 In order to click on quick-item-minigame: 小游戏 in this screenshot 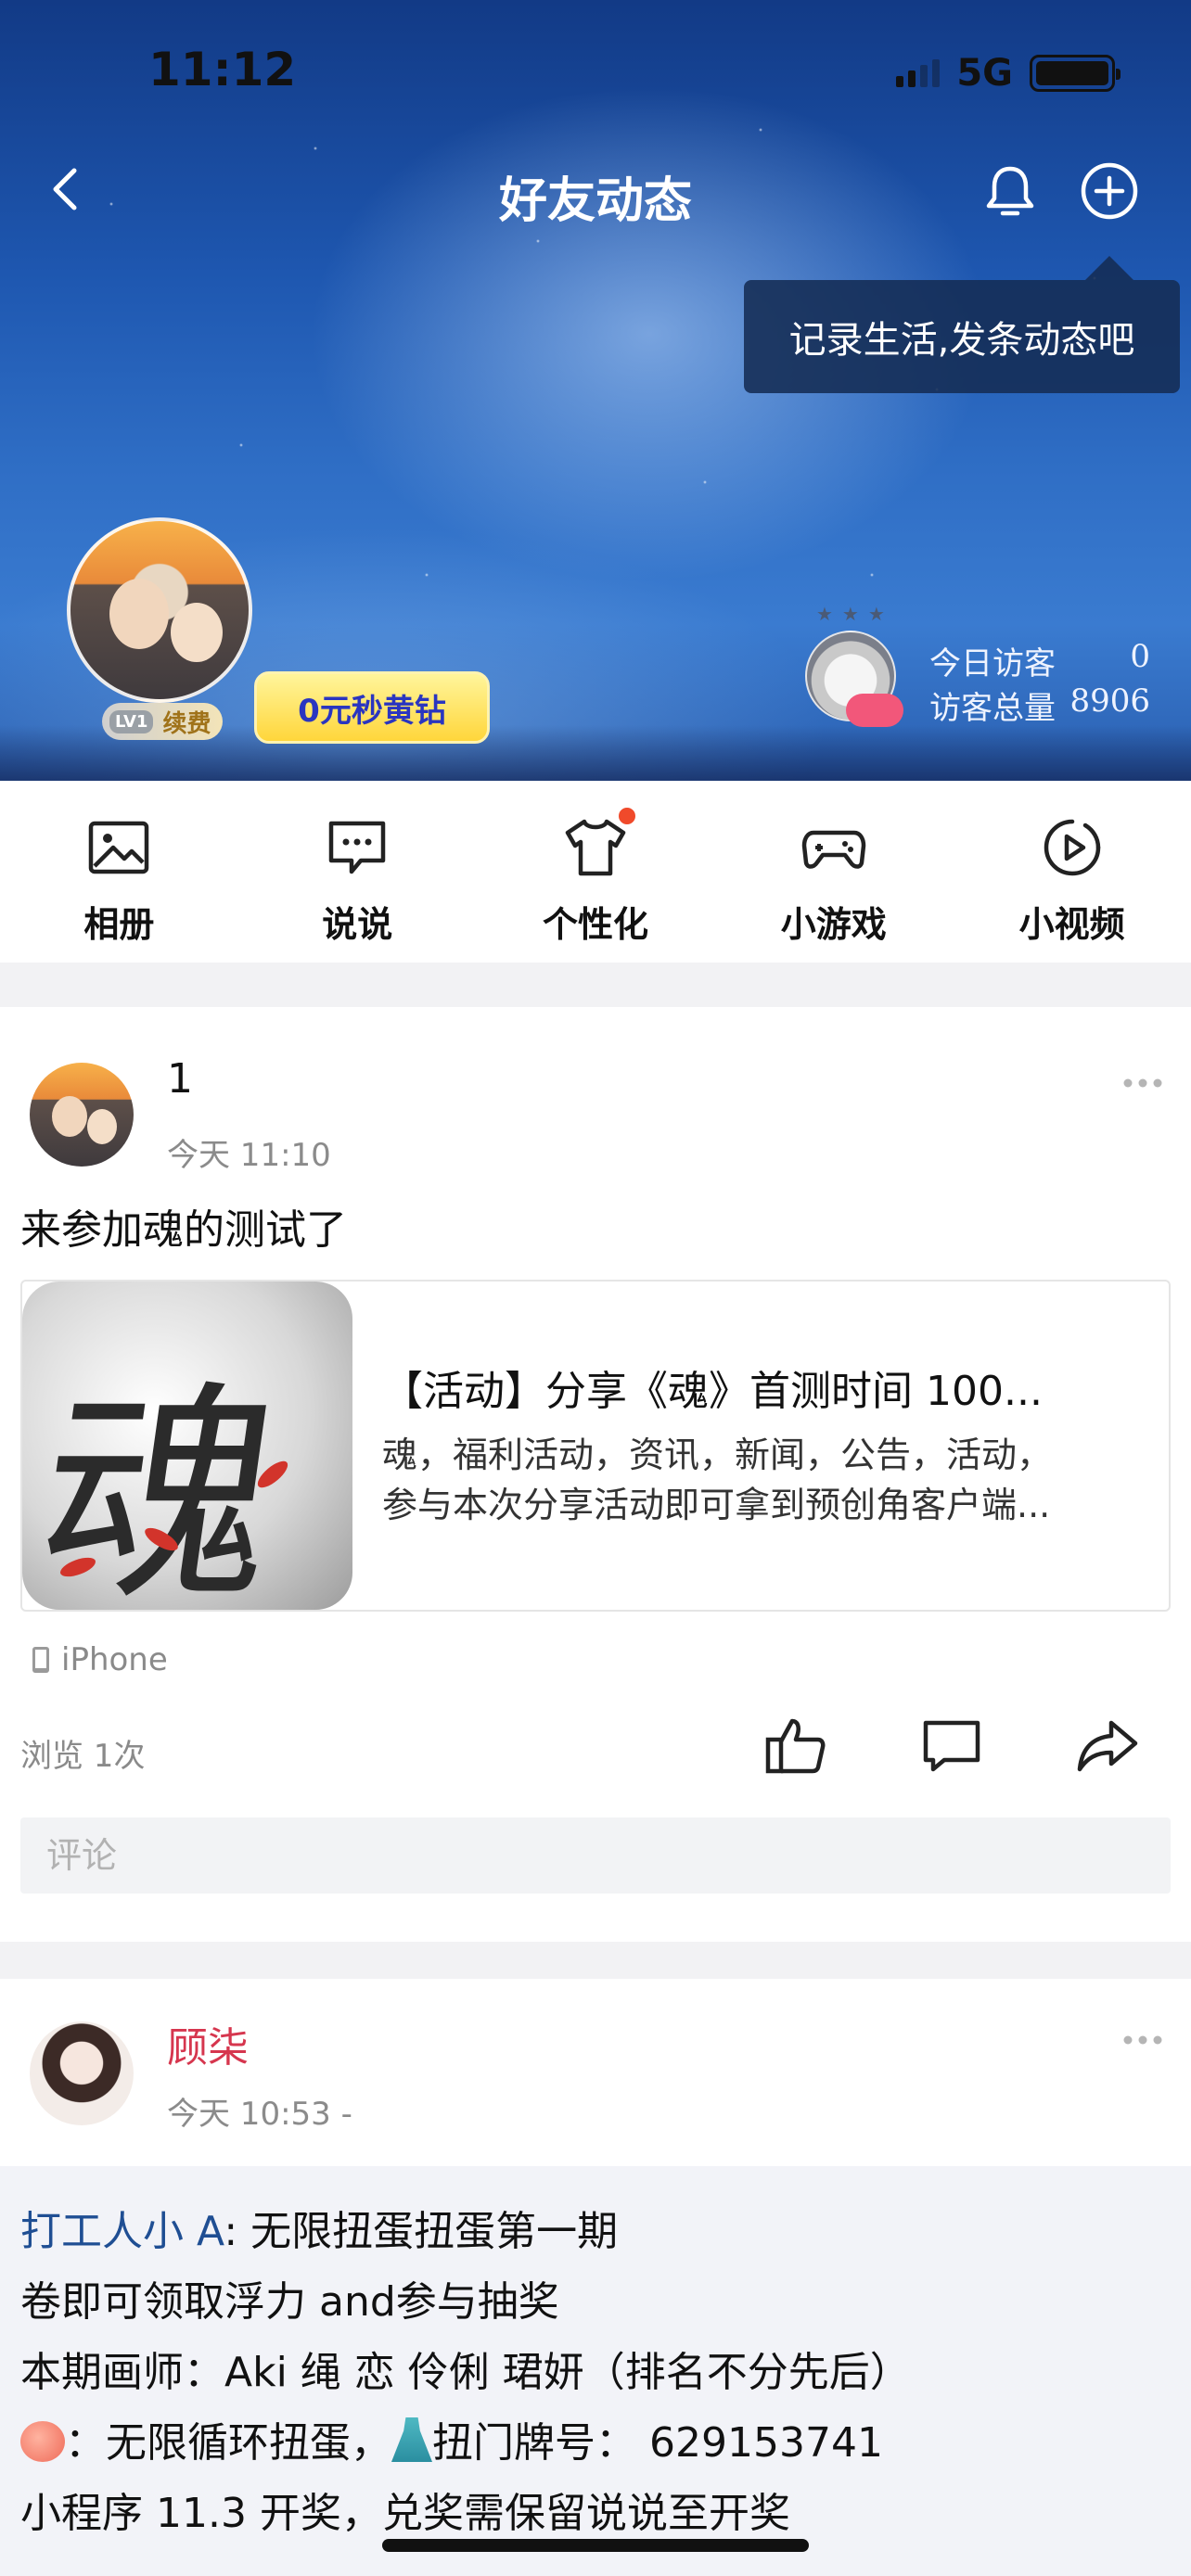, I will do `click(833, 872)`.